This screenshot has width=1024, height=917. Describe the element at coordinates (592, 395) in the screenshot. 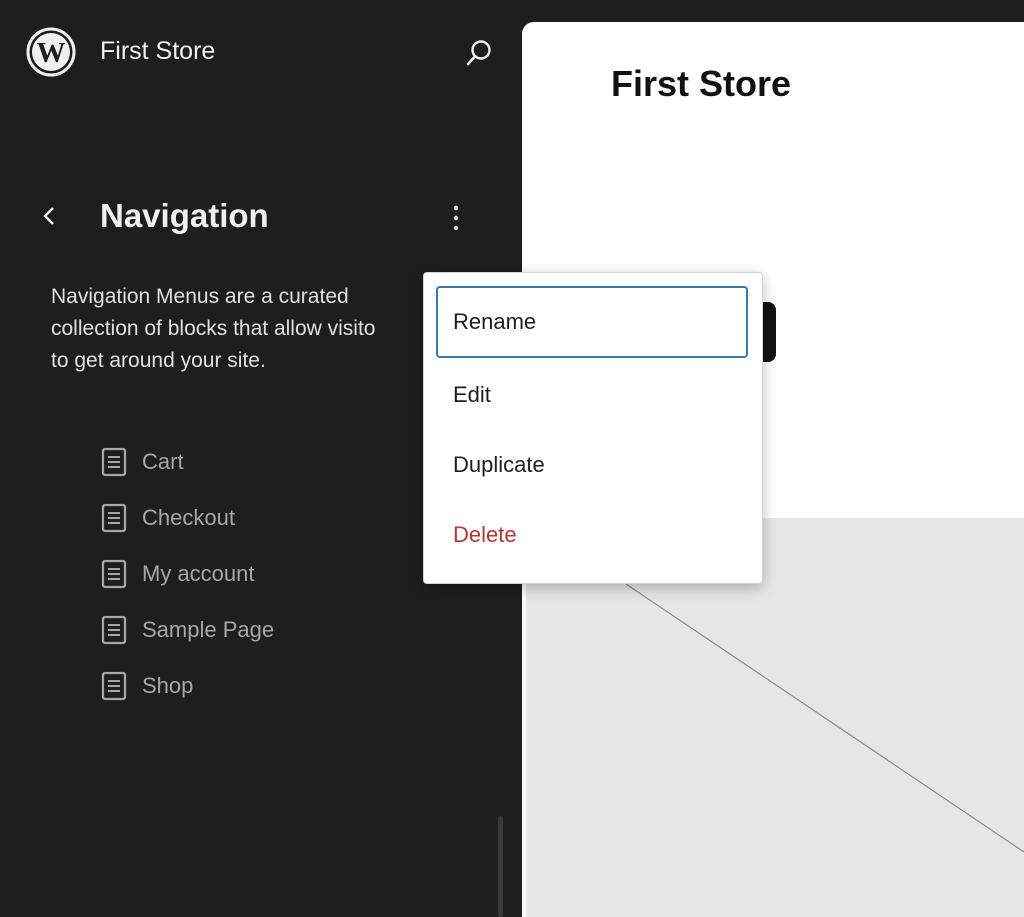

I see `edit-menu-item: Edit` at that location.